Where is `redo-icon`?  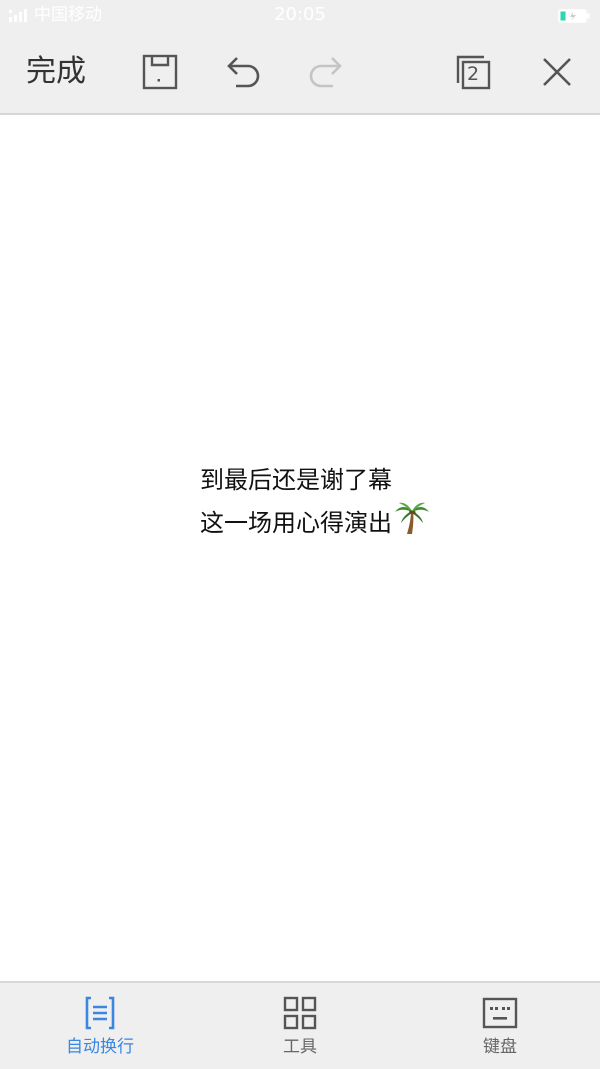
redo-icon is located at coordinates (325, 72).